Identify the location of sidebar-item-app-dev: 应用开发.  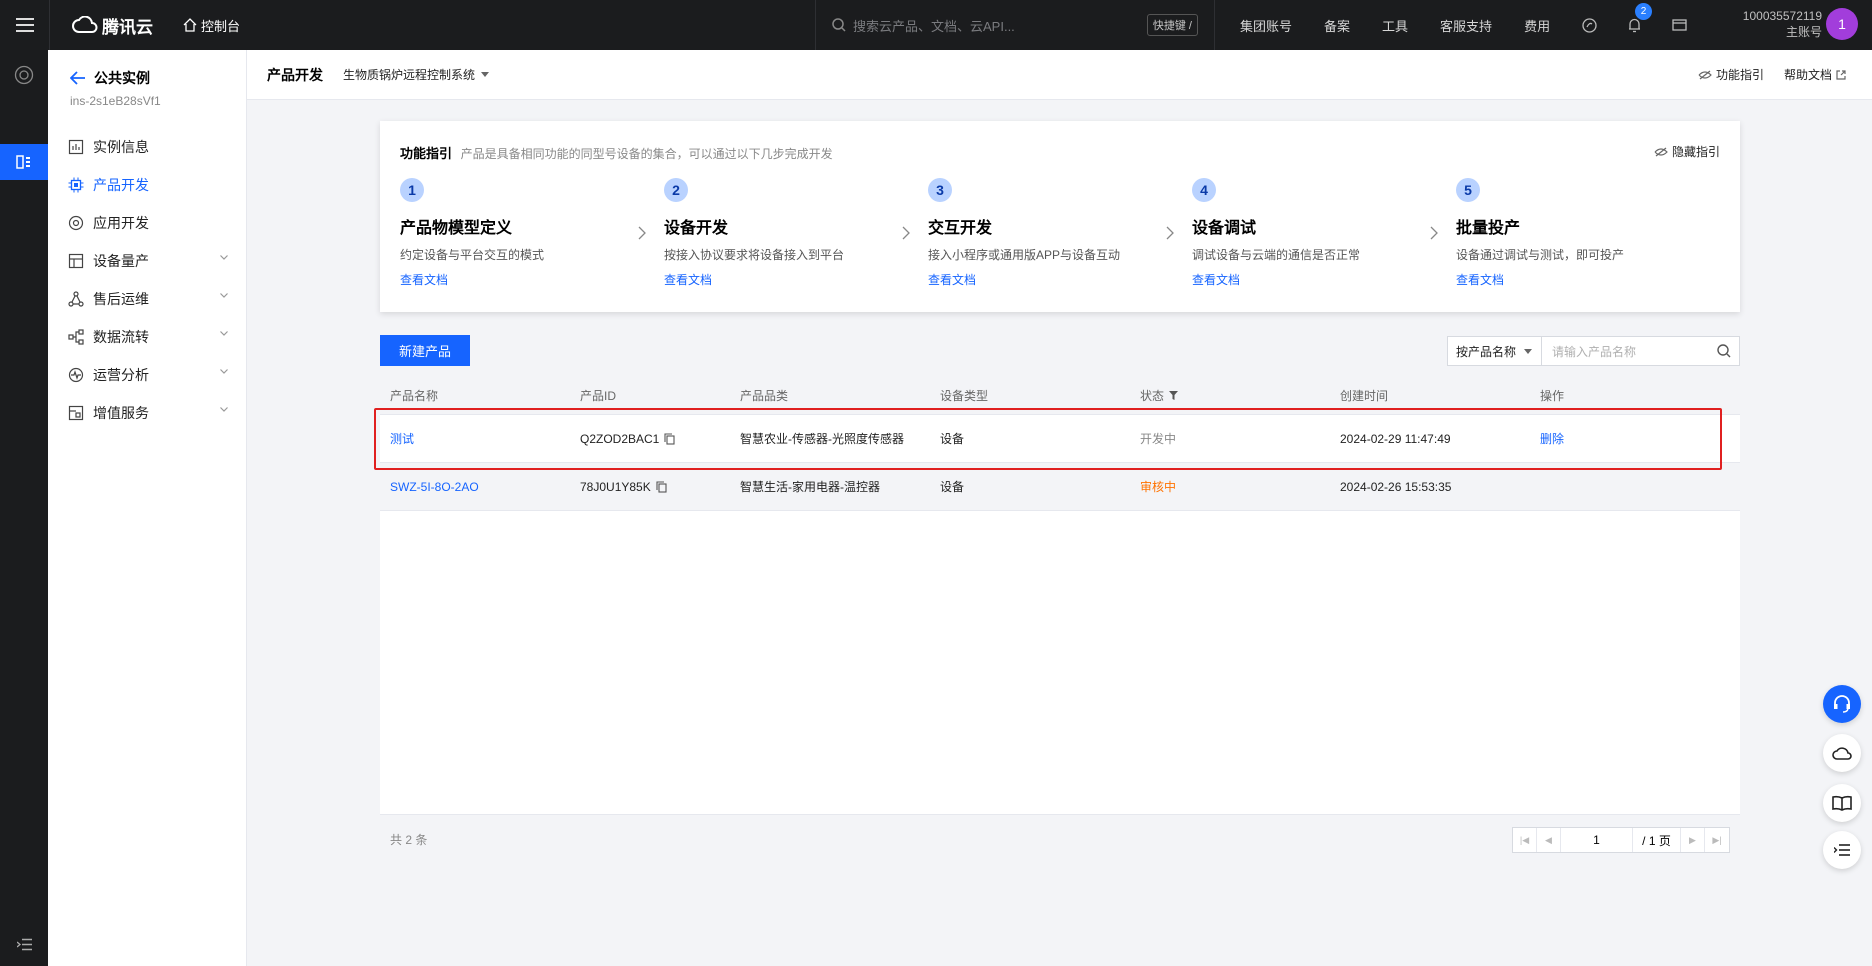
(147, 223).